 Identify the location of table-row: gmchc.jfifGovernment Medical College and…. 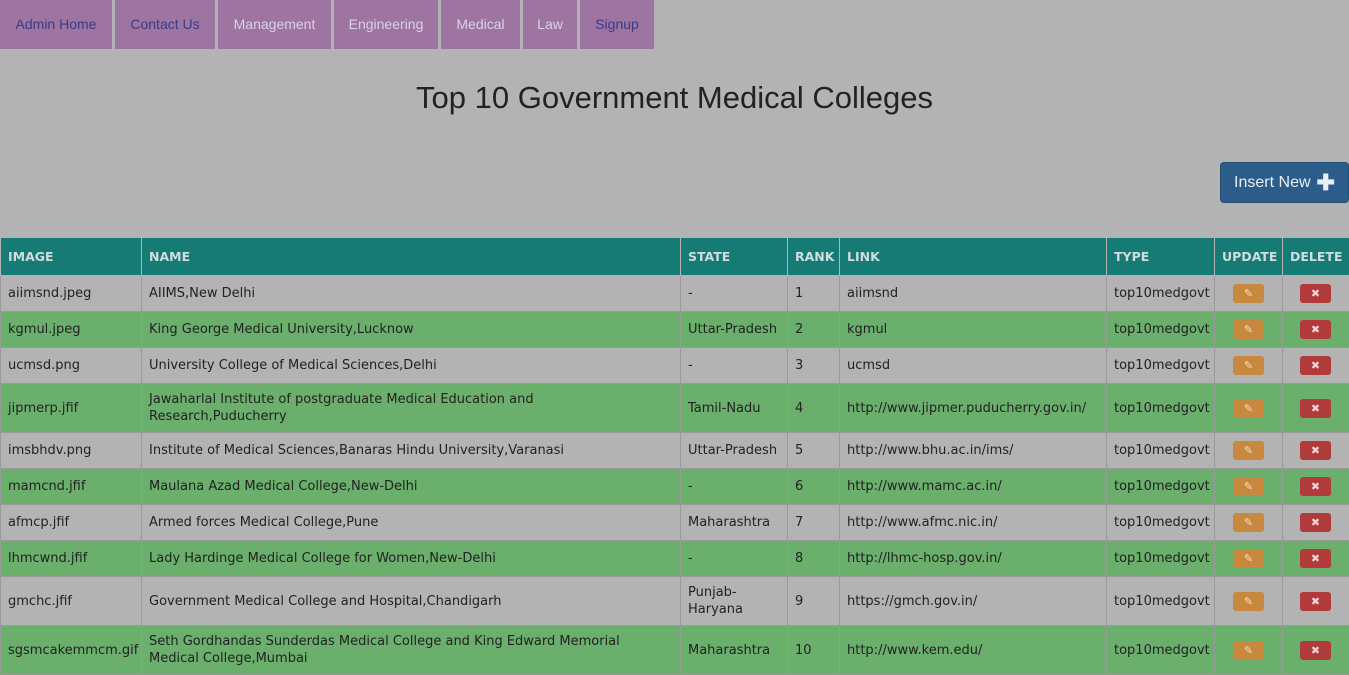
(675, 601).